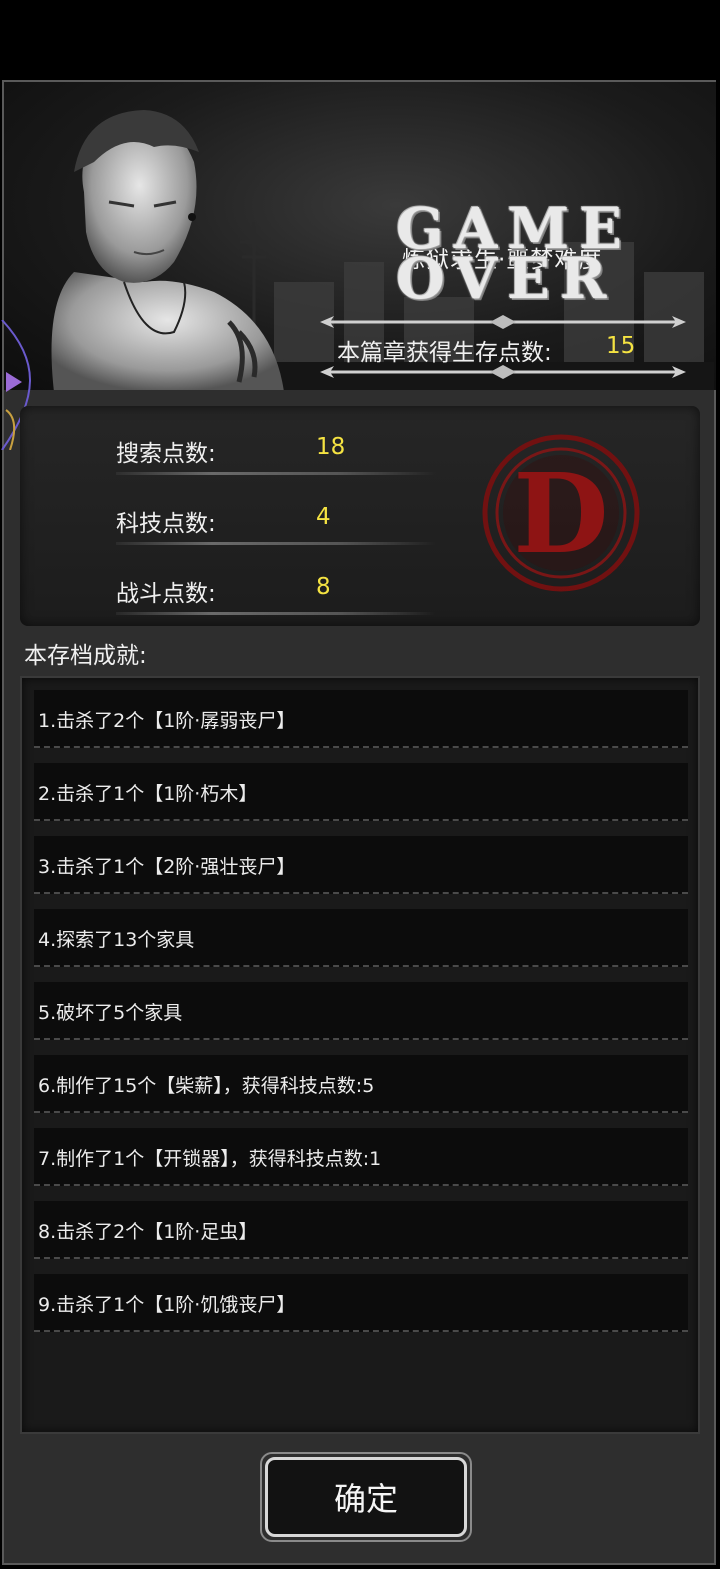  Describe the element at coordinates (166, 594) in the screenshot. I see `stat-label: 战斗点数:` at that location.